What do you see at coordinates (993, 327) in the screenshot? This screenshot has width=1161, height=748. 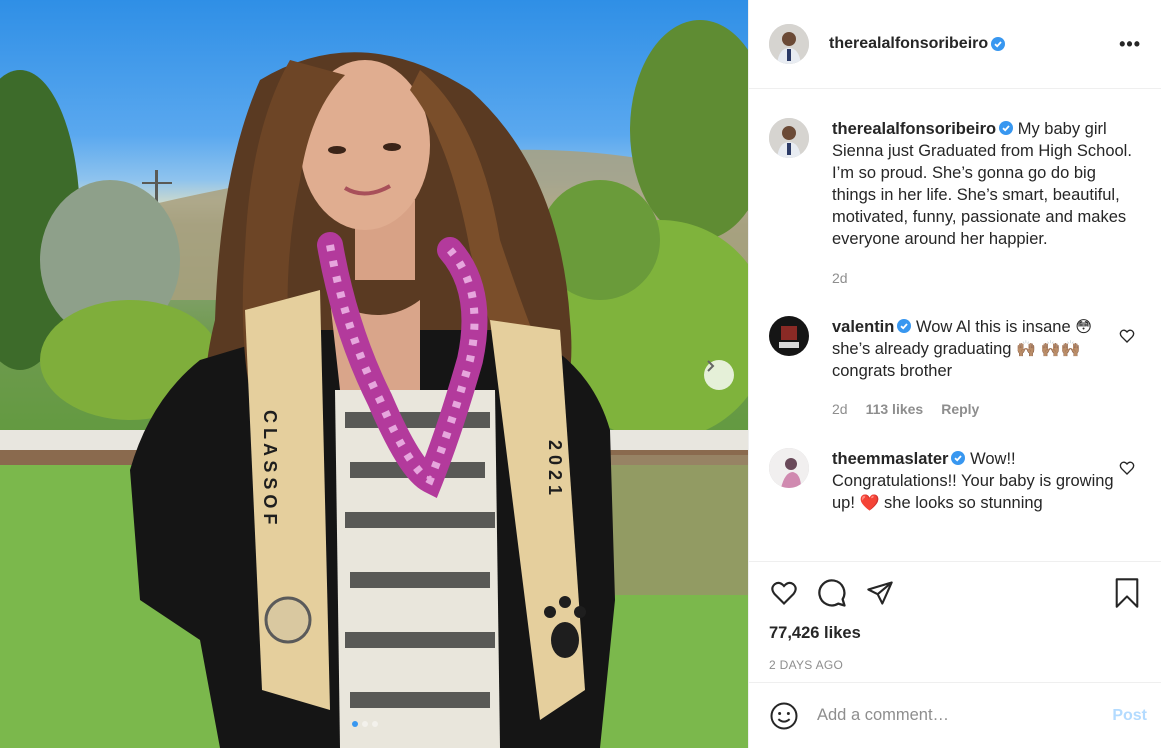 I see `comment-text: Wow Al this is insane` at bounding box center [993, 327].